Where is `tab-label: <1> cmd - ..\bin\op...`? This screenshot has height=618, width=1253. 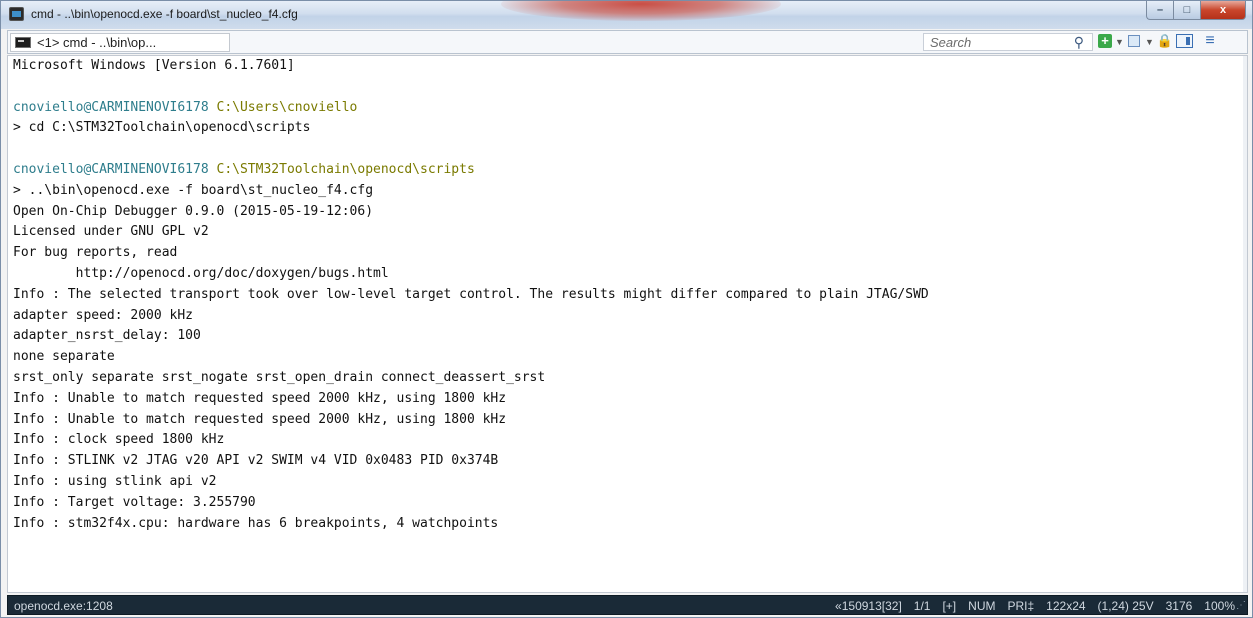
tab-label: <1> cmd - ..\bin\op... is located at coordinates (97, 42).